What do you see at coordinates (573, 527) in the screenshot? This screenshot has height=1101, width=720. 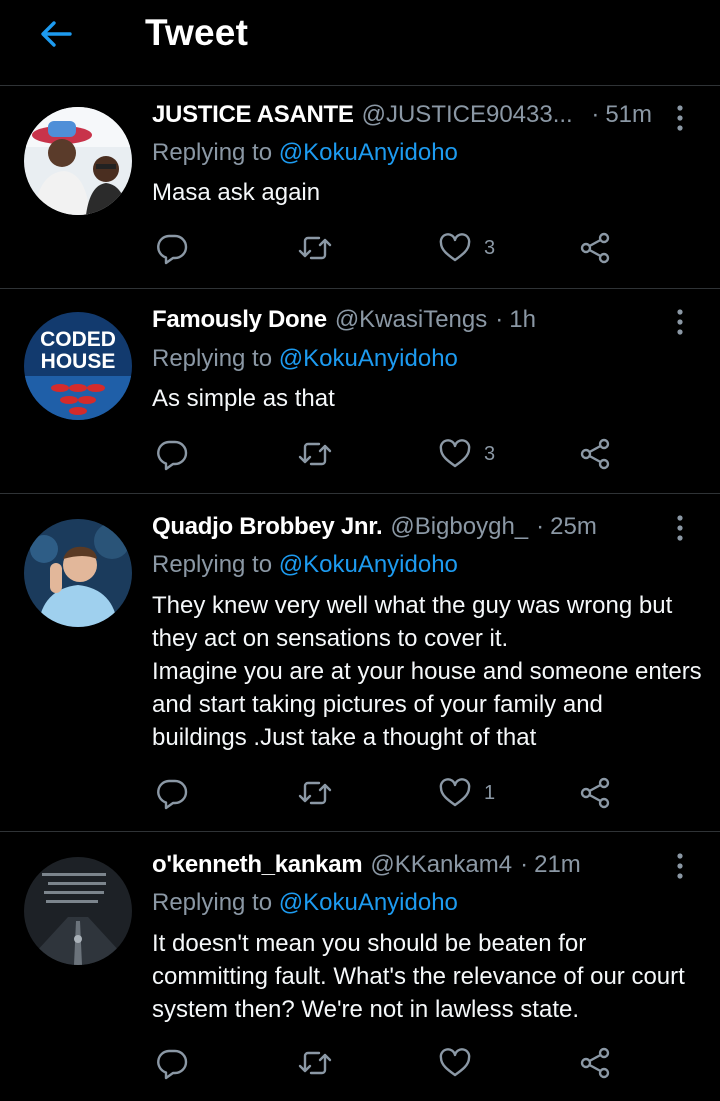 I see `timestamp: 25m` at bounding box center [573, 527].